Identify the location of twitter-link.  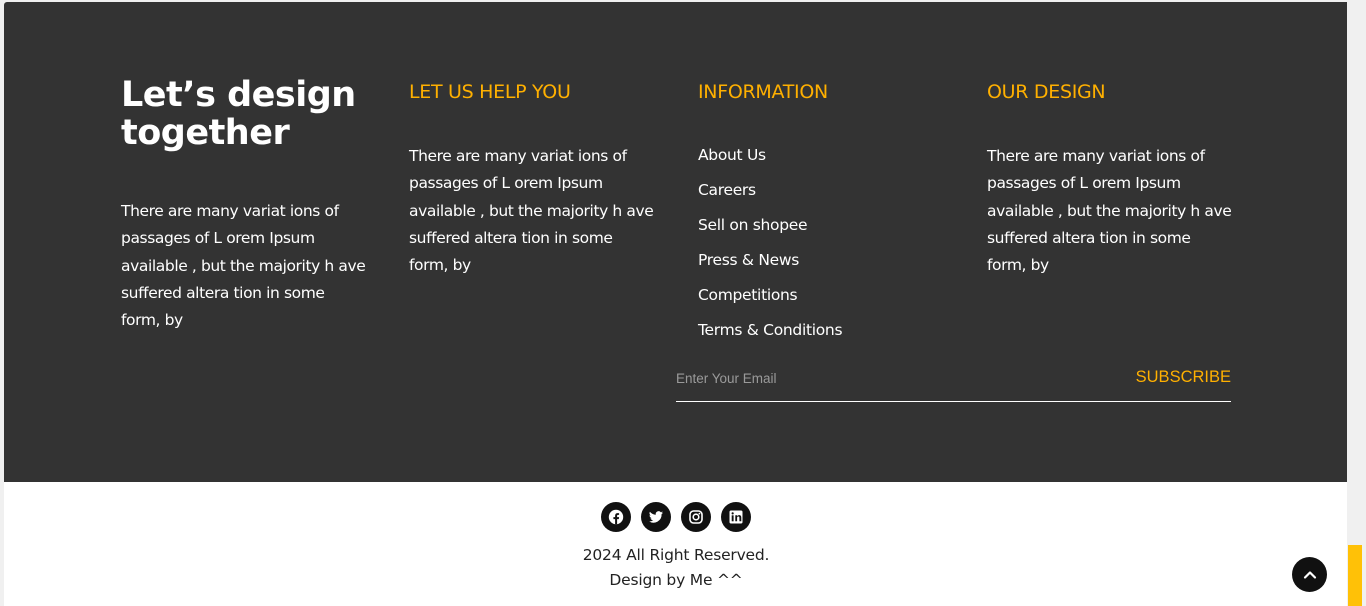
(656, 517).